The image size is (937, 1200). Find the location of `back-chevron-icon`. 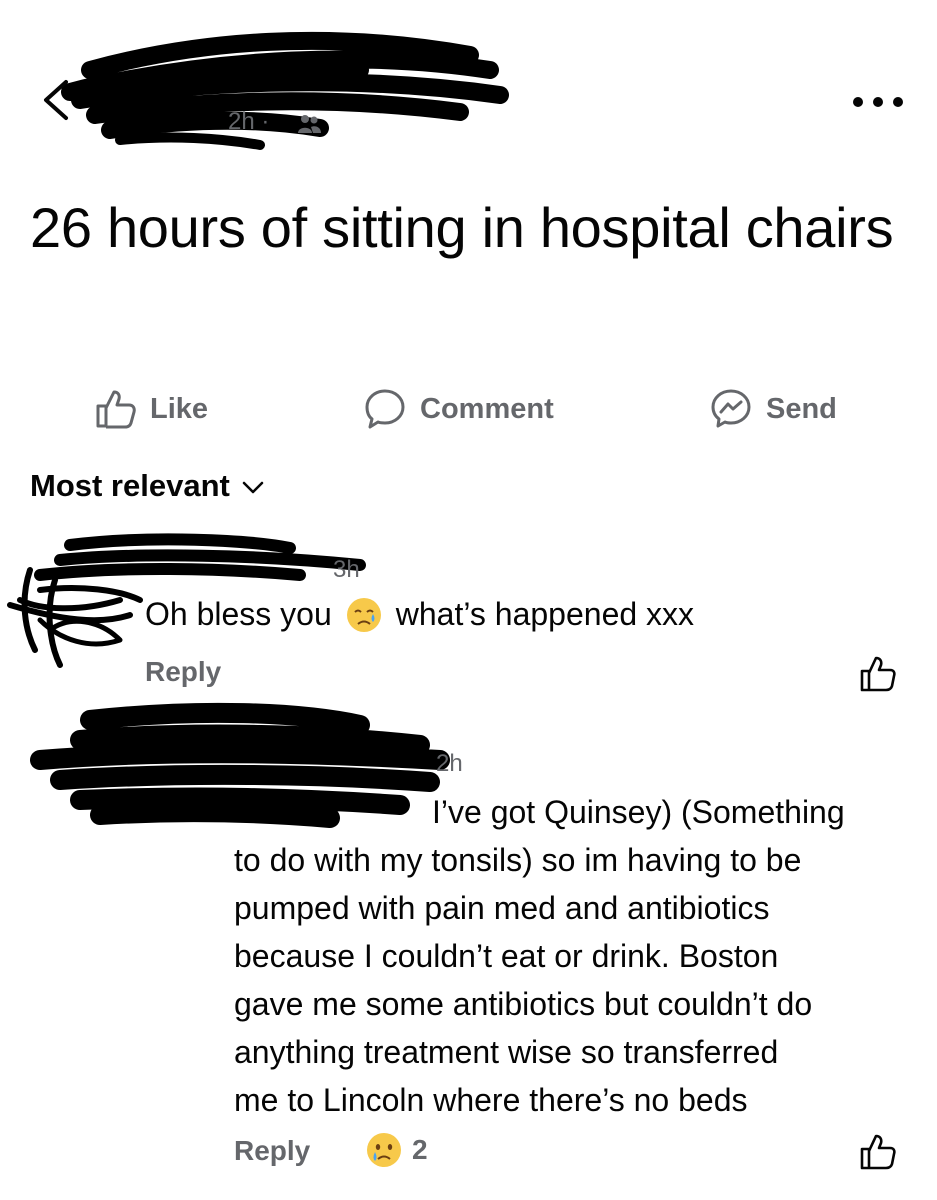

back-chevron-icon is located at coordinates (56, 100).